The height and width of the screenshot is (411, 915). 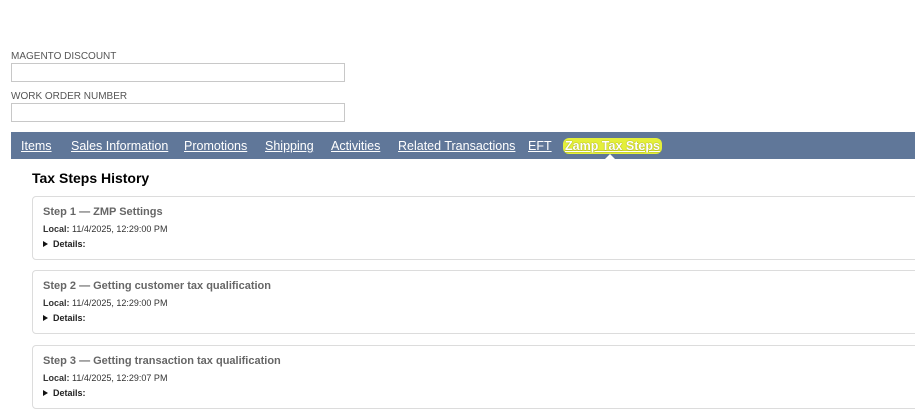 I want to click on magento-discount-label: MAGENTO DISCOUNT, so click(x=64, y=56).